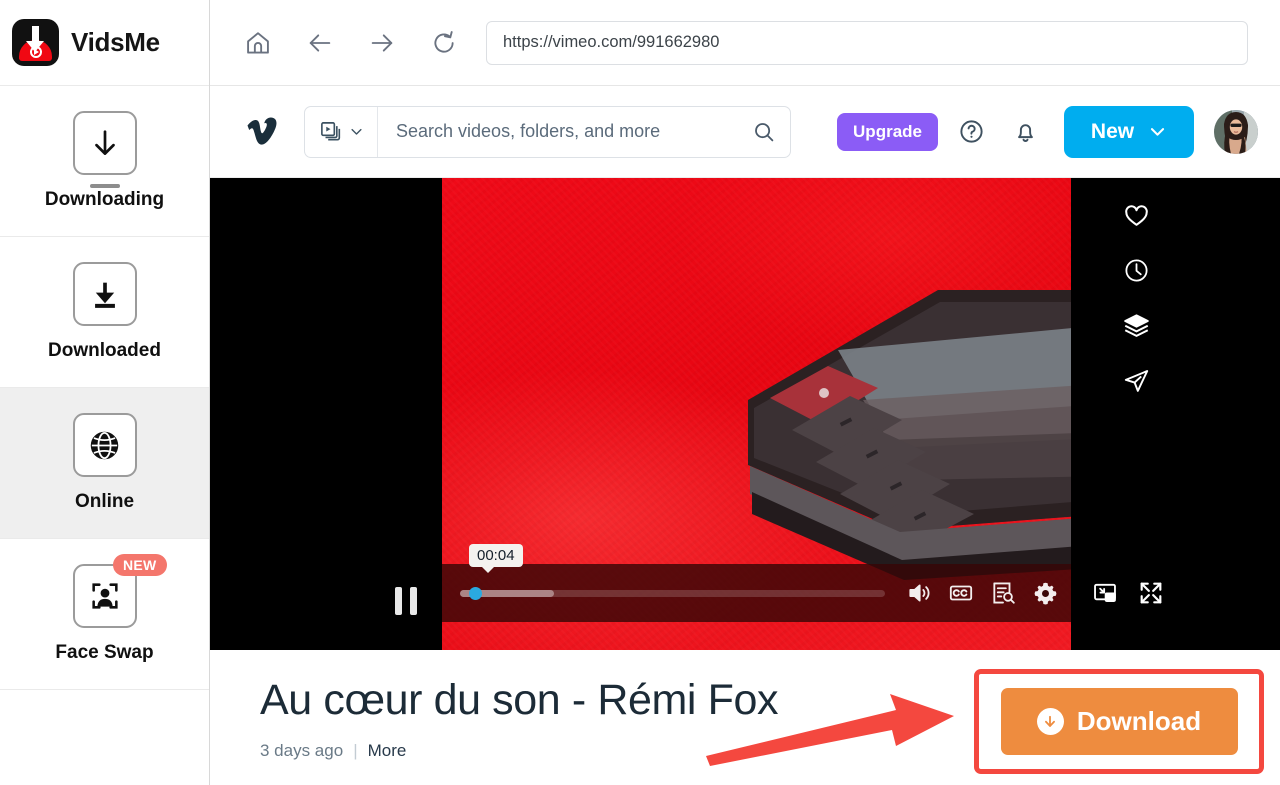  What do you see at coordinates (1050, 721) in the screenshot?
I see `download-circle-icon` at bounding box center [1050, 721].